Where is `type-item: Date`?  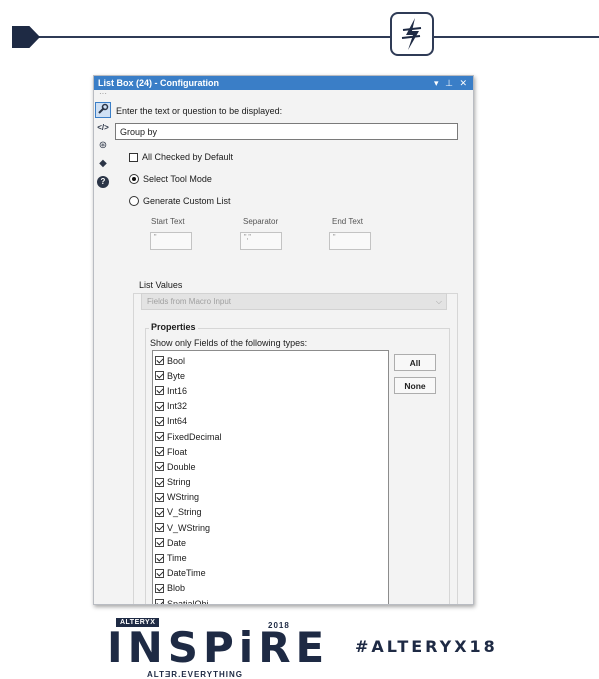 type-item: Date is located at coordinates (270, 542).